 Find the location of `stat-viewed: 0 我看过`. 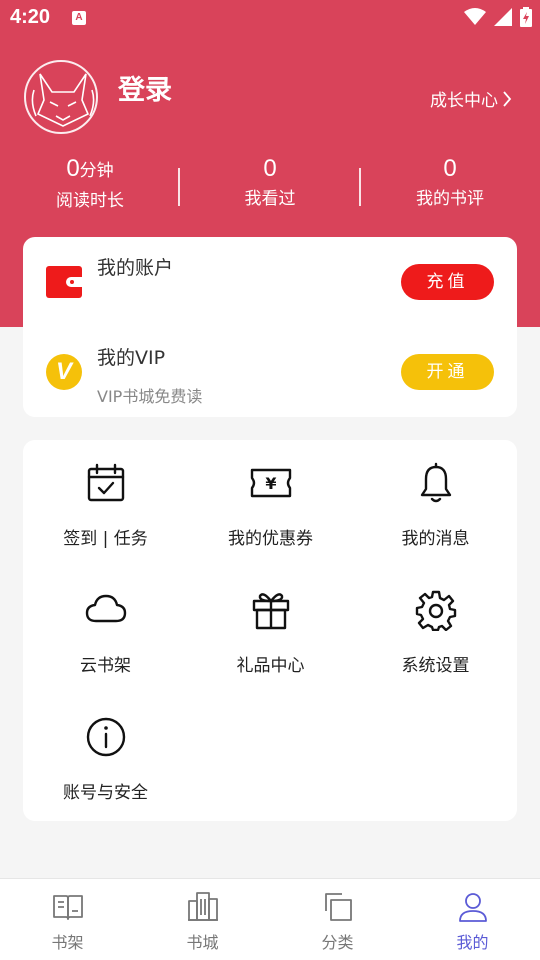

stat-viewed: 0 我看过 is located at coordinates (270, 182).